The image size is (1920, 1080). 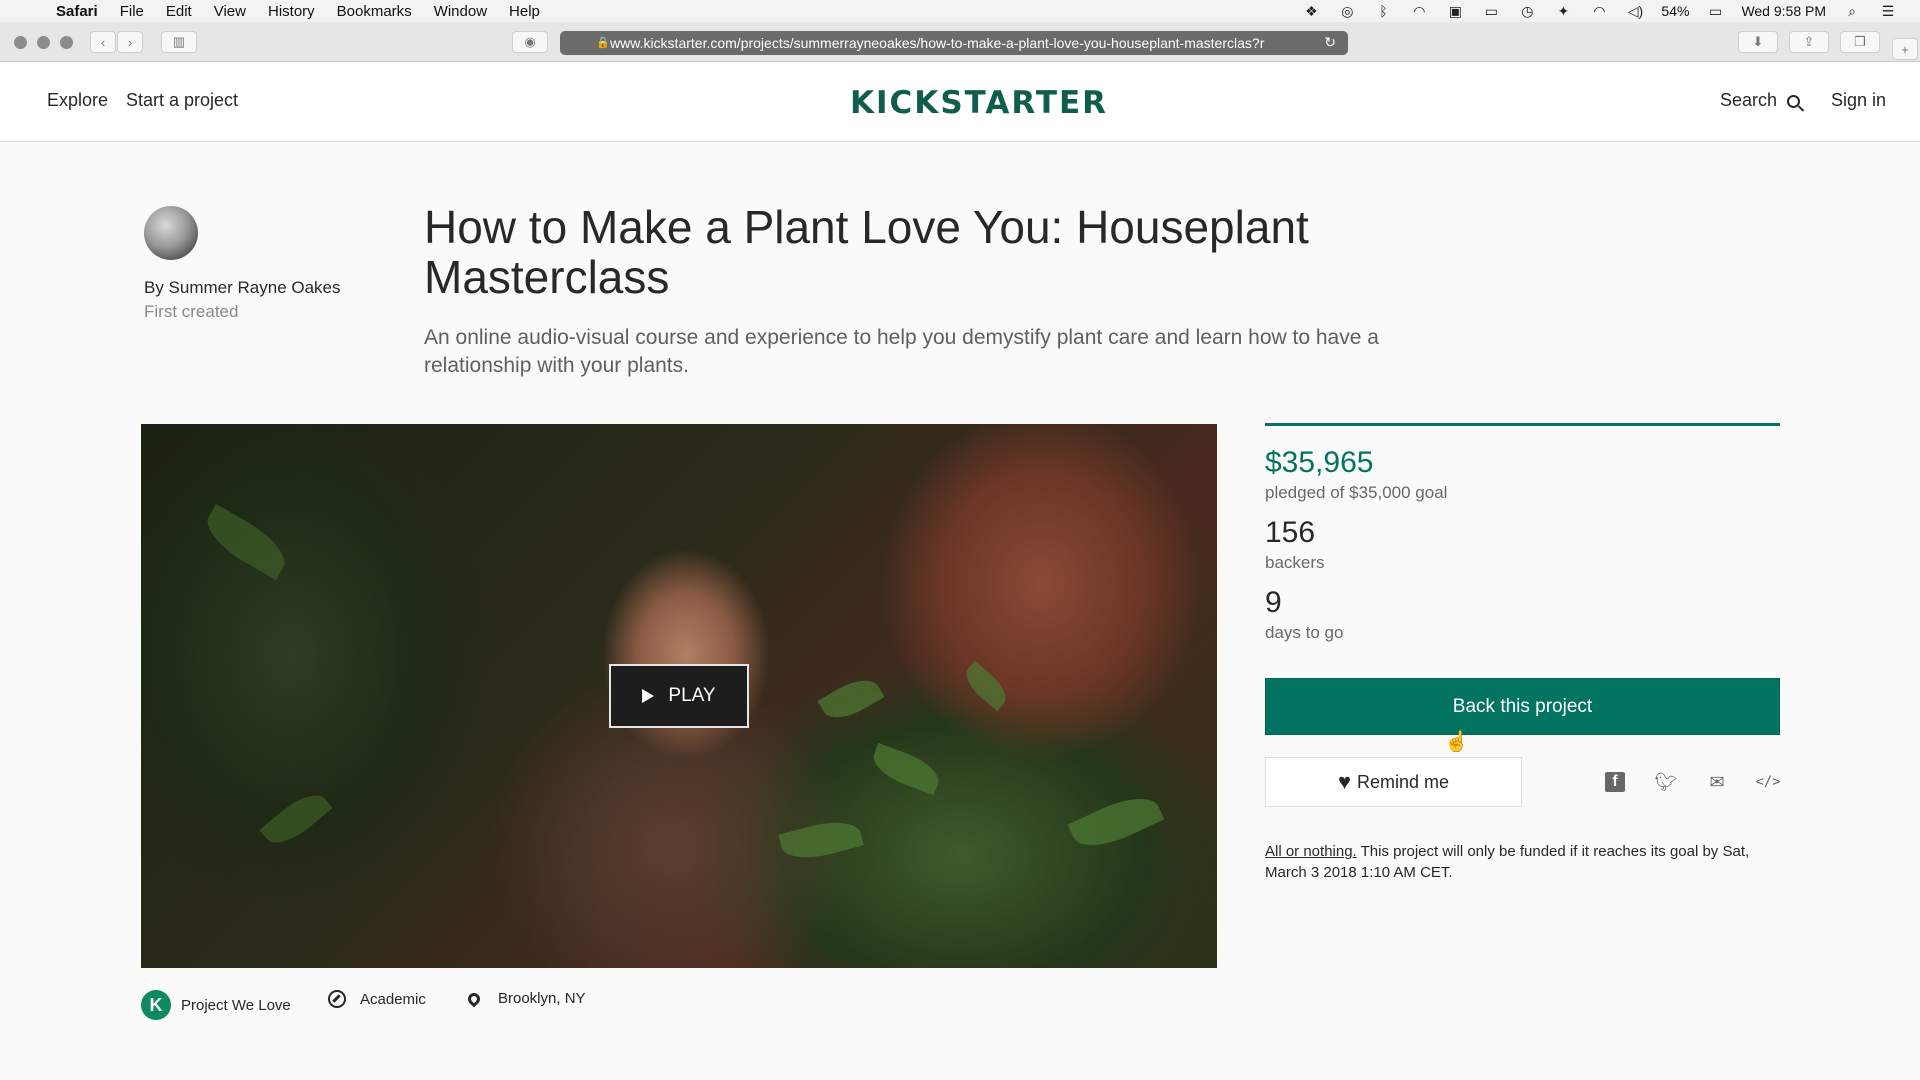 I want to click on funding-progress-bar, so click(x=1522, y=424).